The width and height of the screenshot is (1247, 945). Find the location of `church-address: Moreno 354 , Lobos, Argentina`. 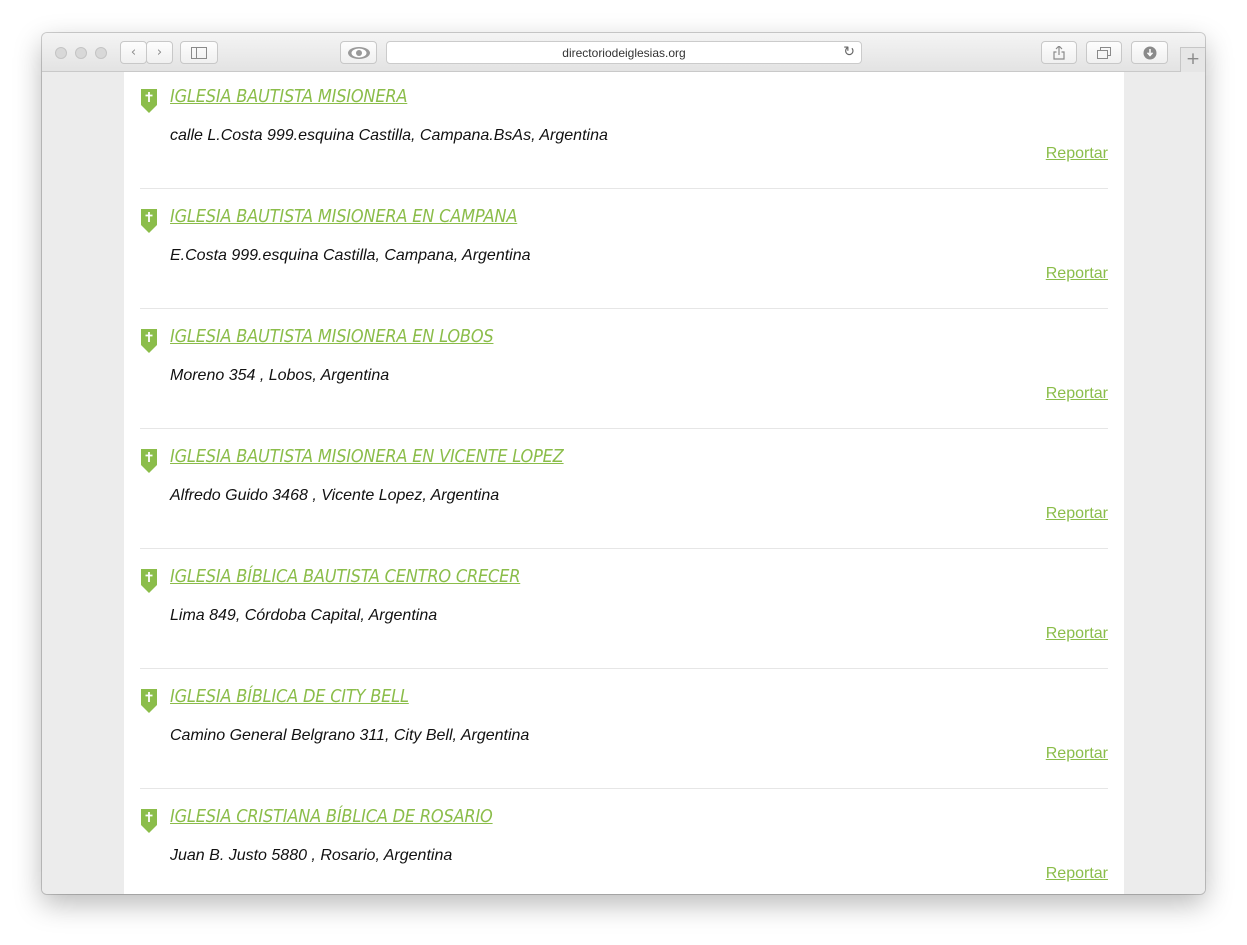

church-address: Moreno 354 , Lobos, Argentina is located at coordinates (280, 375).